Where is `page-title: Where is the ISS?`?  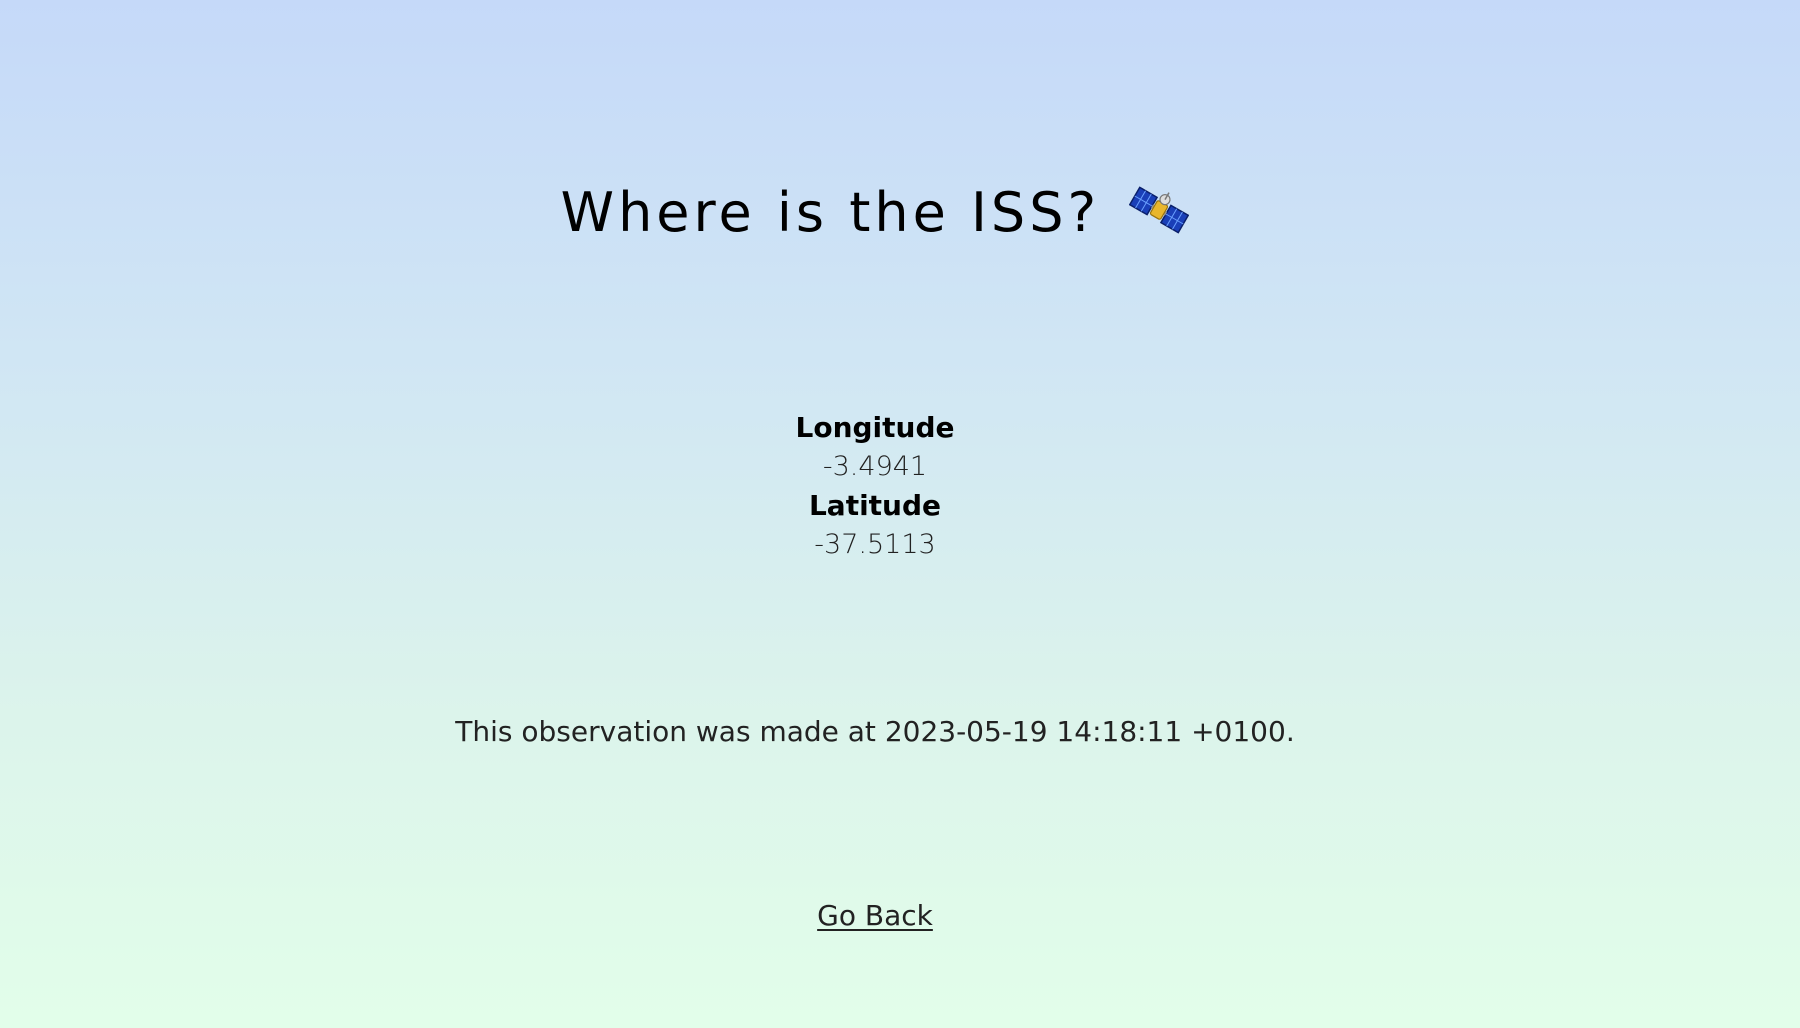
page-title: Where is the ISS? is located at coordinates (875, 213).